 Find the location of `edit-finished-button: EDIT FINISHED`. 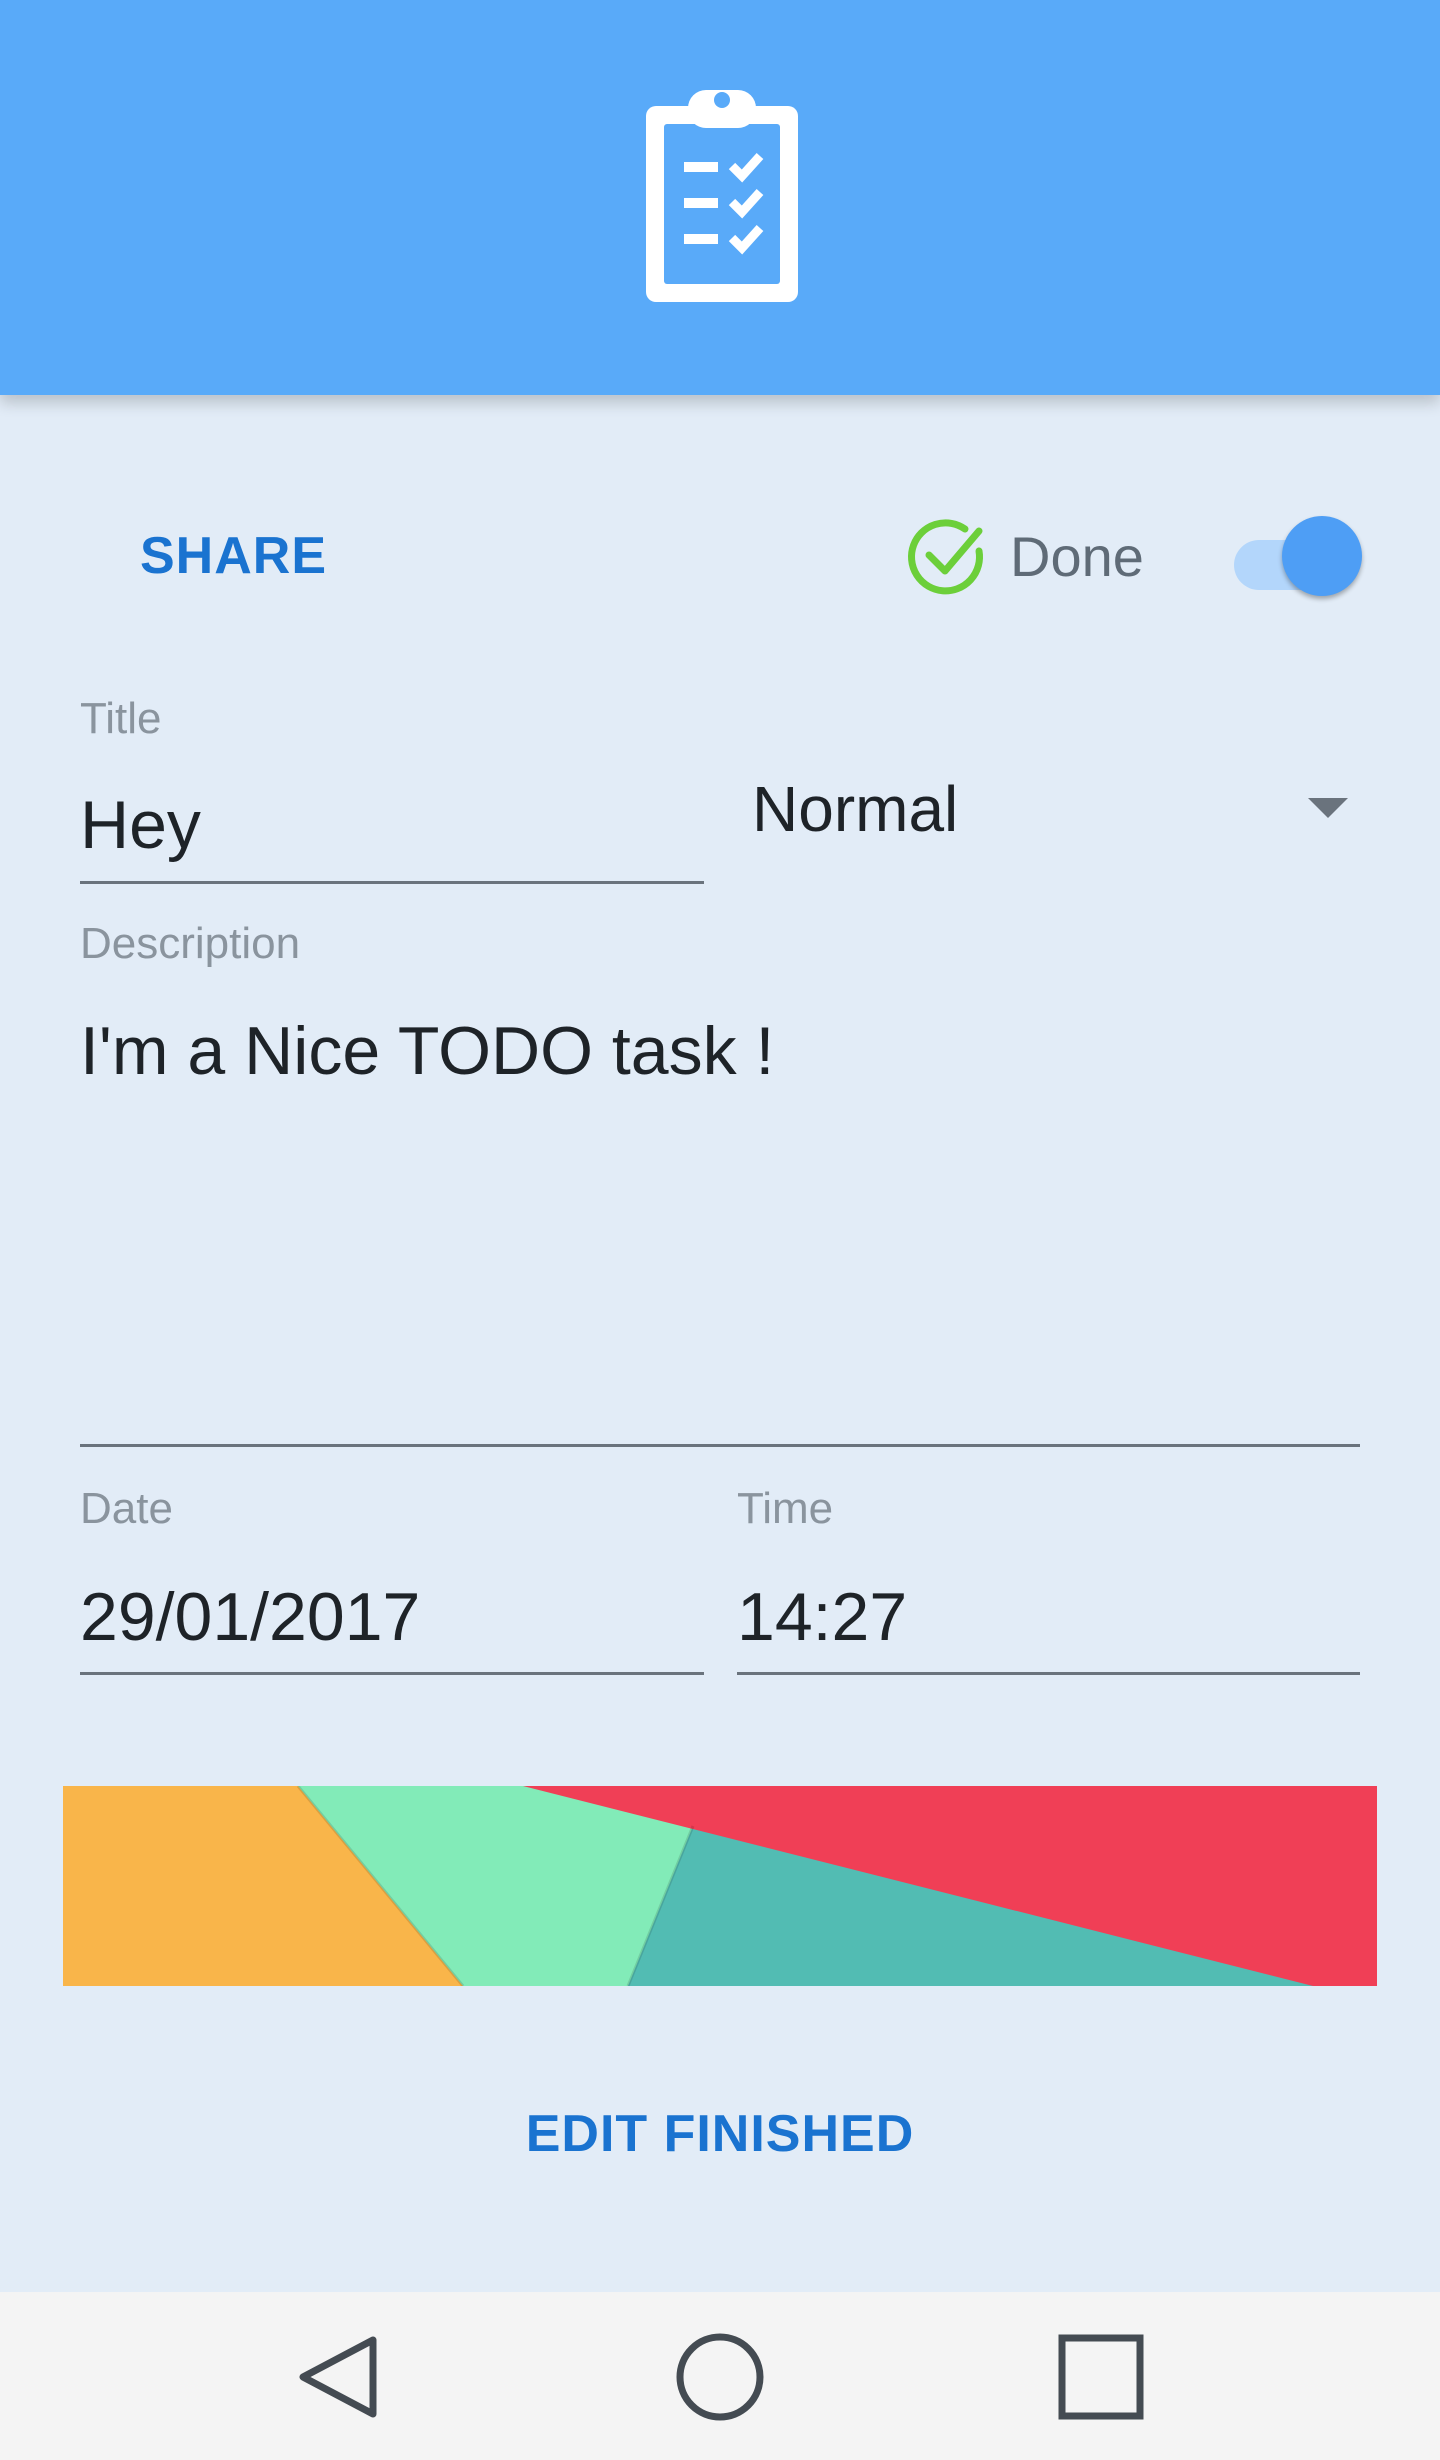

edit-finished-button: EDIT FINISHED is located at coordinates (720, 2134).